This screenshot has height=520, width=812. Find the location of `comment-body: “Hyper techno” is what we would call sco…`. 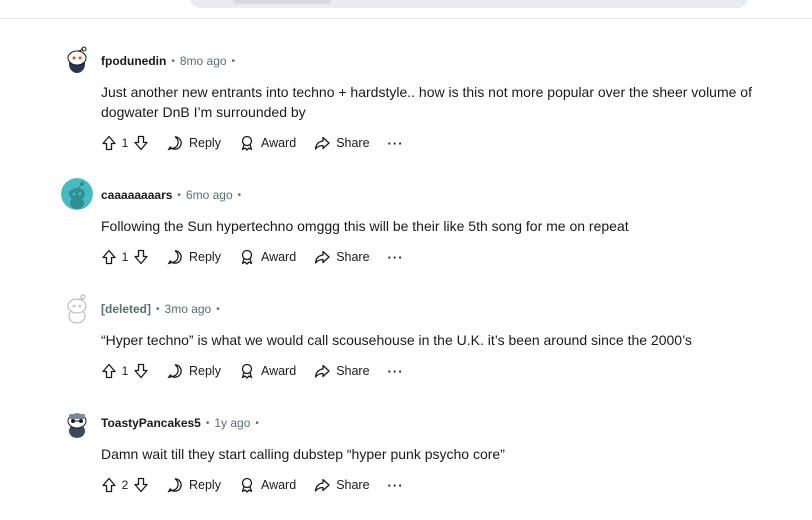

comment-body: “Hyper techno” is what we would call sco… is located at coordinates (396, 340).